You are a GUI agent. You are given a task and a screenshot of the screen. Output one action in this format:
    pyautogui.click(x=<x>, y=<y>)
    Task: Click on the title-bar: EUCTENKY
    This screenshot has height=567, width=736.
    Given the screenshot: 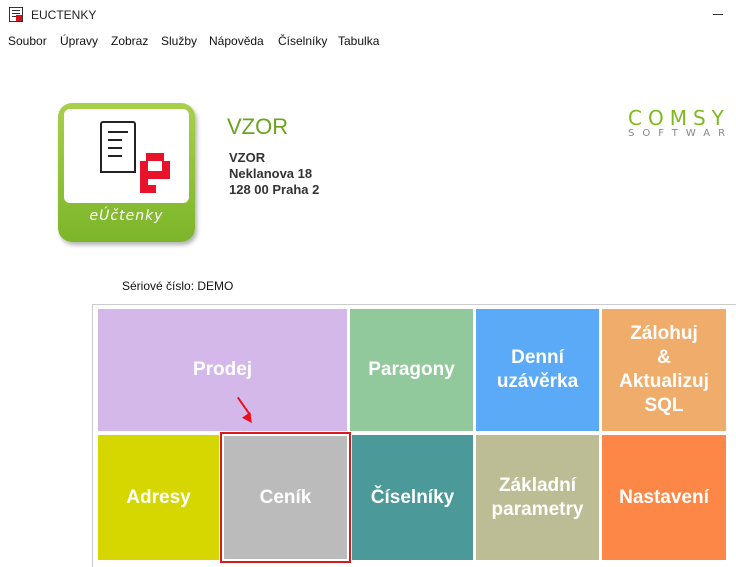 What is the action you would take?
    pyautogui.click(x=368, y=15)
    